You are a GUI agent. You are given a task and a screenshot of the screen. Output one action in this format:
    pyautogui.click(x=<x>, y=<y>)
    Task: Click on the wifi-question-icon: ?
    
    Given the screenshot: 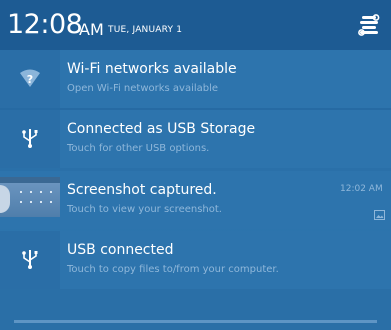 What is the action you would take?
    pyautogui.click(x=30, y=79)
    